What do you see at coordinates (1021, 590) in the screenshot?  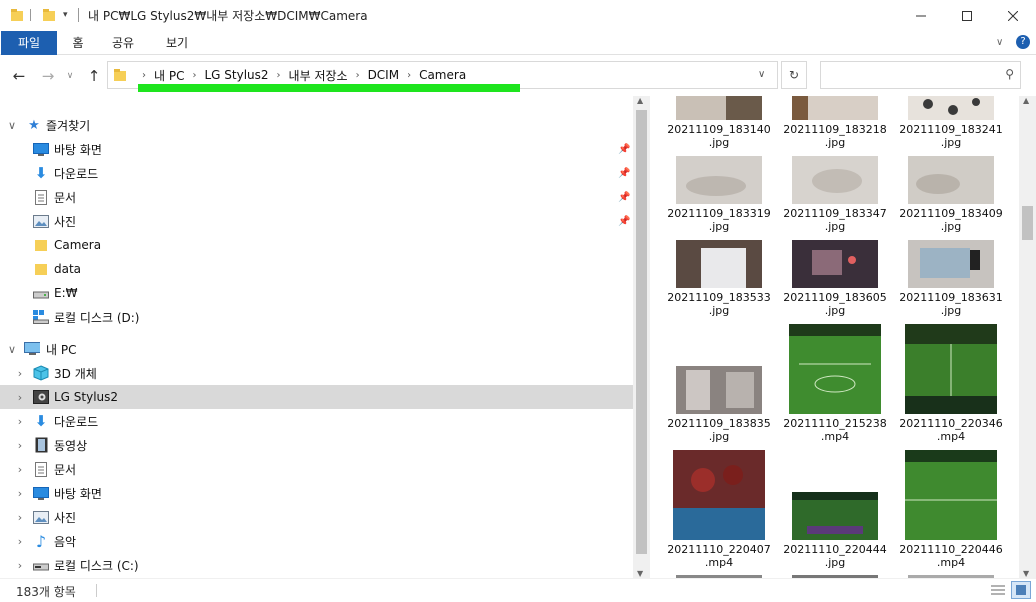 I see `large-icons-view-icon` at bounding box center [1021, 590].